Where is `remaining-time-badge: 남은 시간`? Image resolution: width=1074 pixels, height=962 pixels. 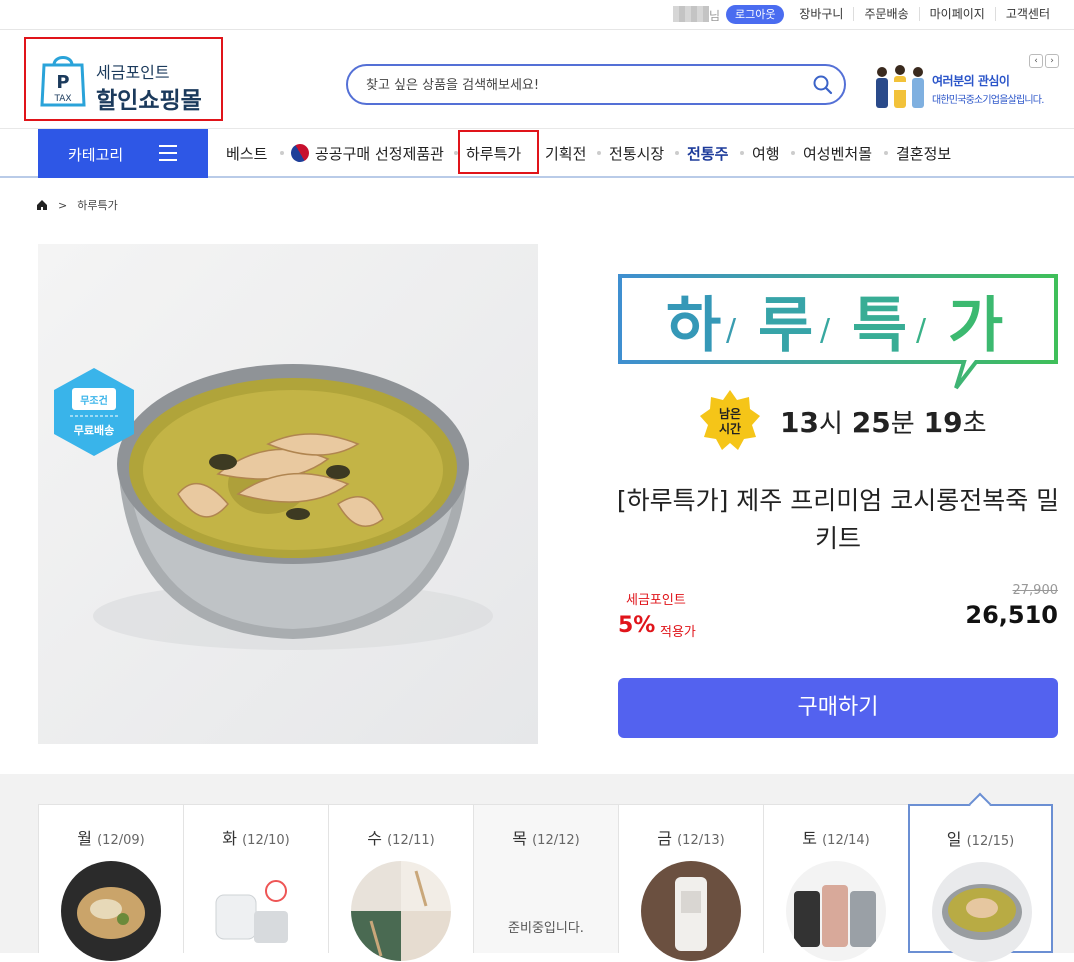 remaining-time-badge: 남은 시간 is located at coordinates (730, 420).